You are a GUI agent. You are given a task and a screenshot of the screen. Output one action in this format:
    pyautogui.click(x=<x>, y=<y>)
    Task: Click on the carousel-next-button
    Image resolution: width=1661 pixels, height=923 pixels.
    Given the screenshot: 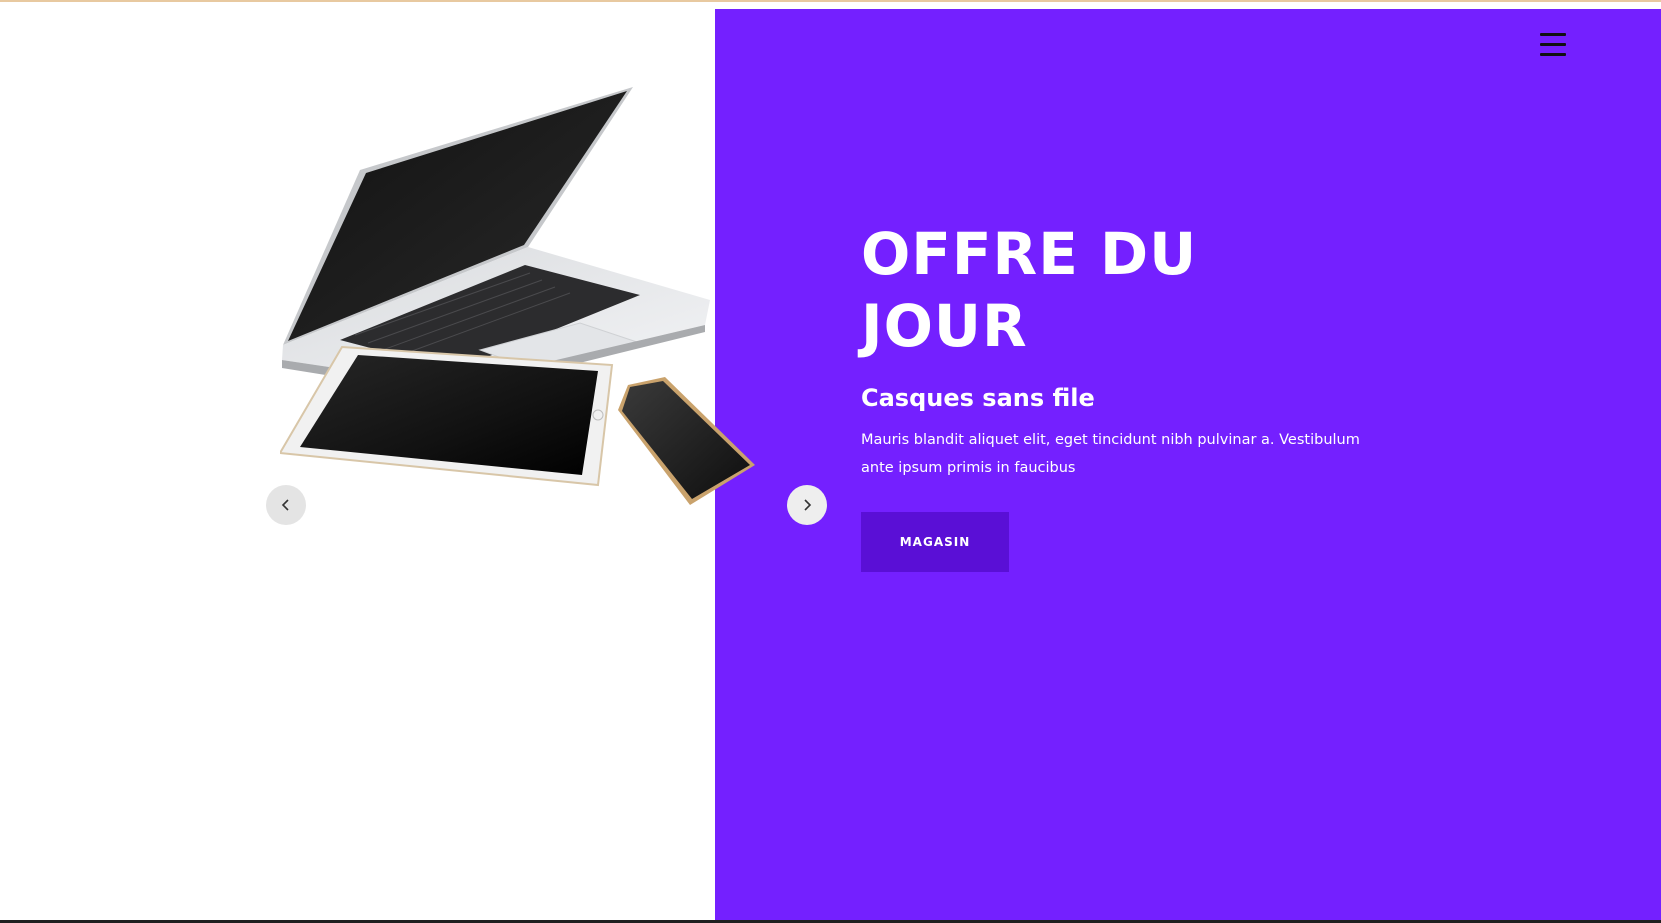 What is the action you would take?
    pyautogui.click(x=807, y=505)
    